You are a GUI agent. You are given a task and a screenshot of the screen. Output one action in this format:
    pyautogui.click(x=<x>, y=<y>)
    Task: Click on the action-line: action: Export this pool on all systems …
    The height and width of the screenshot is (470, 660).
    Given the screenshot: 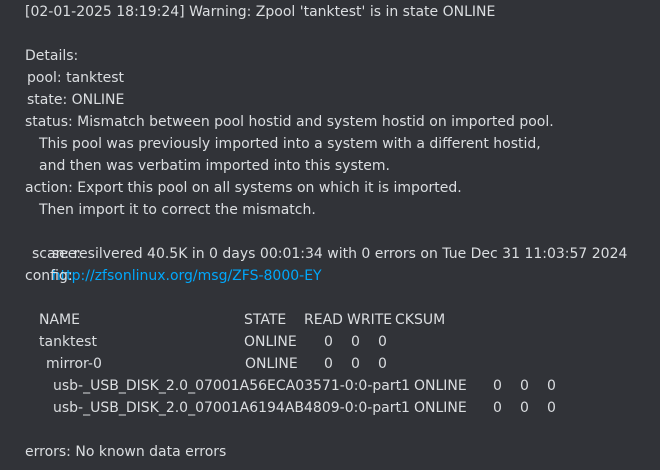 What is the action you would take?
    pyautogui.click(x=243, y=188)
    